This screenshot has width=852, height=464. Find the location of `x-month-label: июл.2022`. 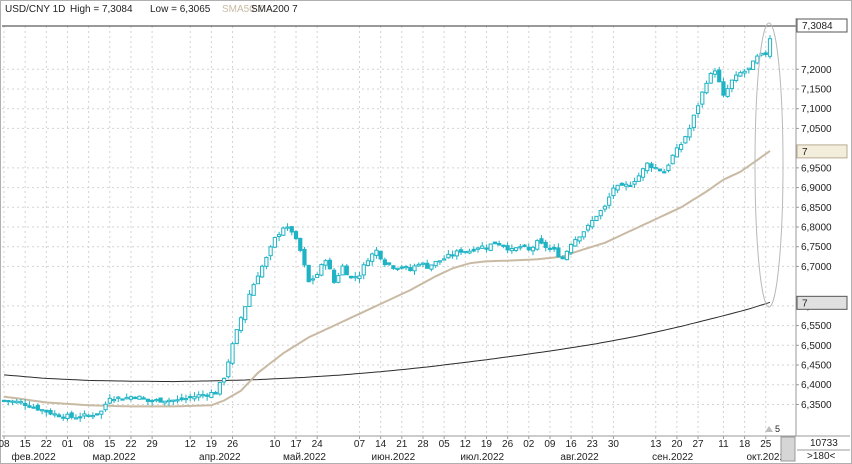

x-month-label: июл.2022 is located at coordinates (482, 457).